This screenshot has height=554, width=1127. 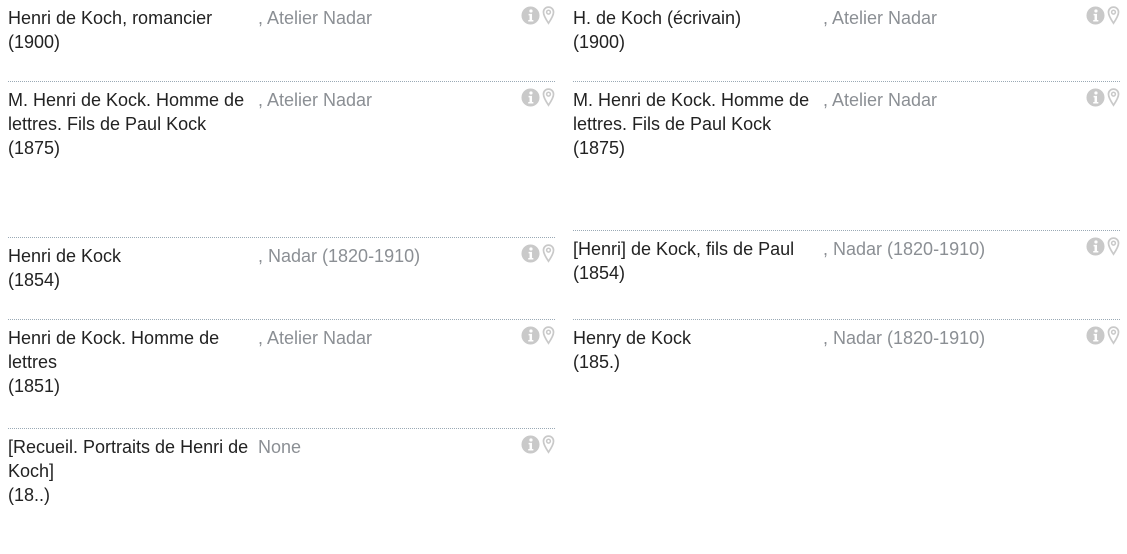 What do you see at coordinates (132, 350) in the screenshot?
I see `entry-title: Henri de Kock. Homme de lettres` at bounding box center [132, 350].